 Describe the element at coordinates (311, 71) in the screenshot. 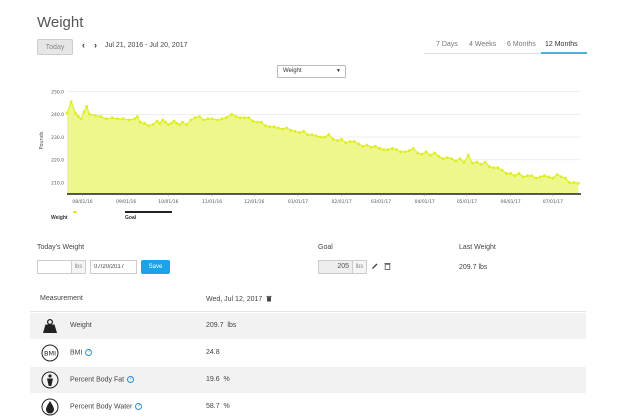

I see `metric-select: Weight ▼` at that location.